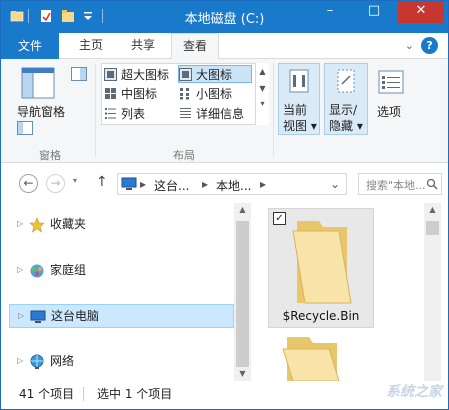  I want to click on gallery-more-icon: ▾, so click(262, 103).